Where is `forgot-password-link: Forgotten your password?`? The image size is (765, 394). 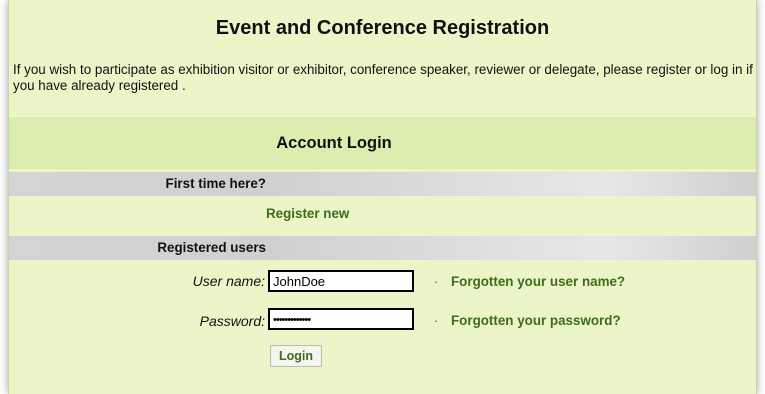 forgot-password-link: Forgotten your password? is located at coordinates (536, 320).